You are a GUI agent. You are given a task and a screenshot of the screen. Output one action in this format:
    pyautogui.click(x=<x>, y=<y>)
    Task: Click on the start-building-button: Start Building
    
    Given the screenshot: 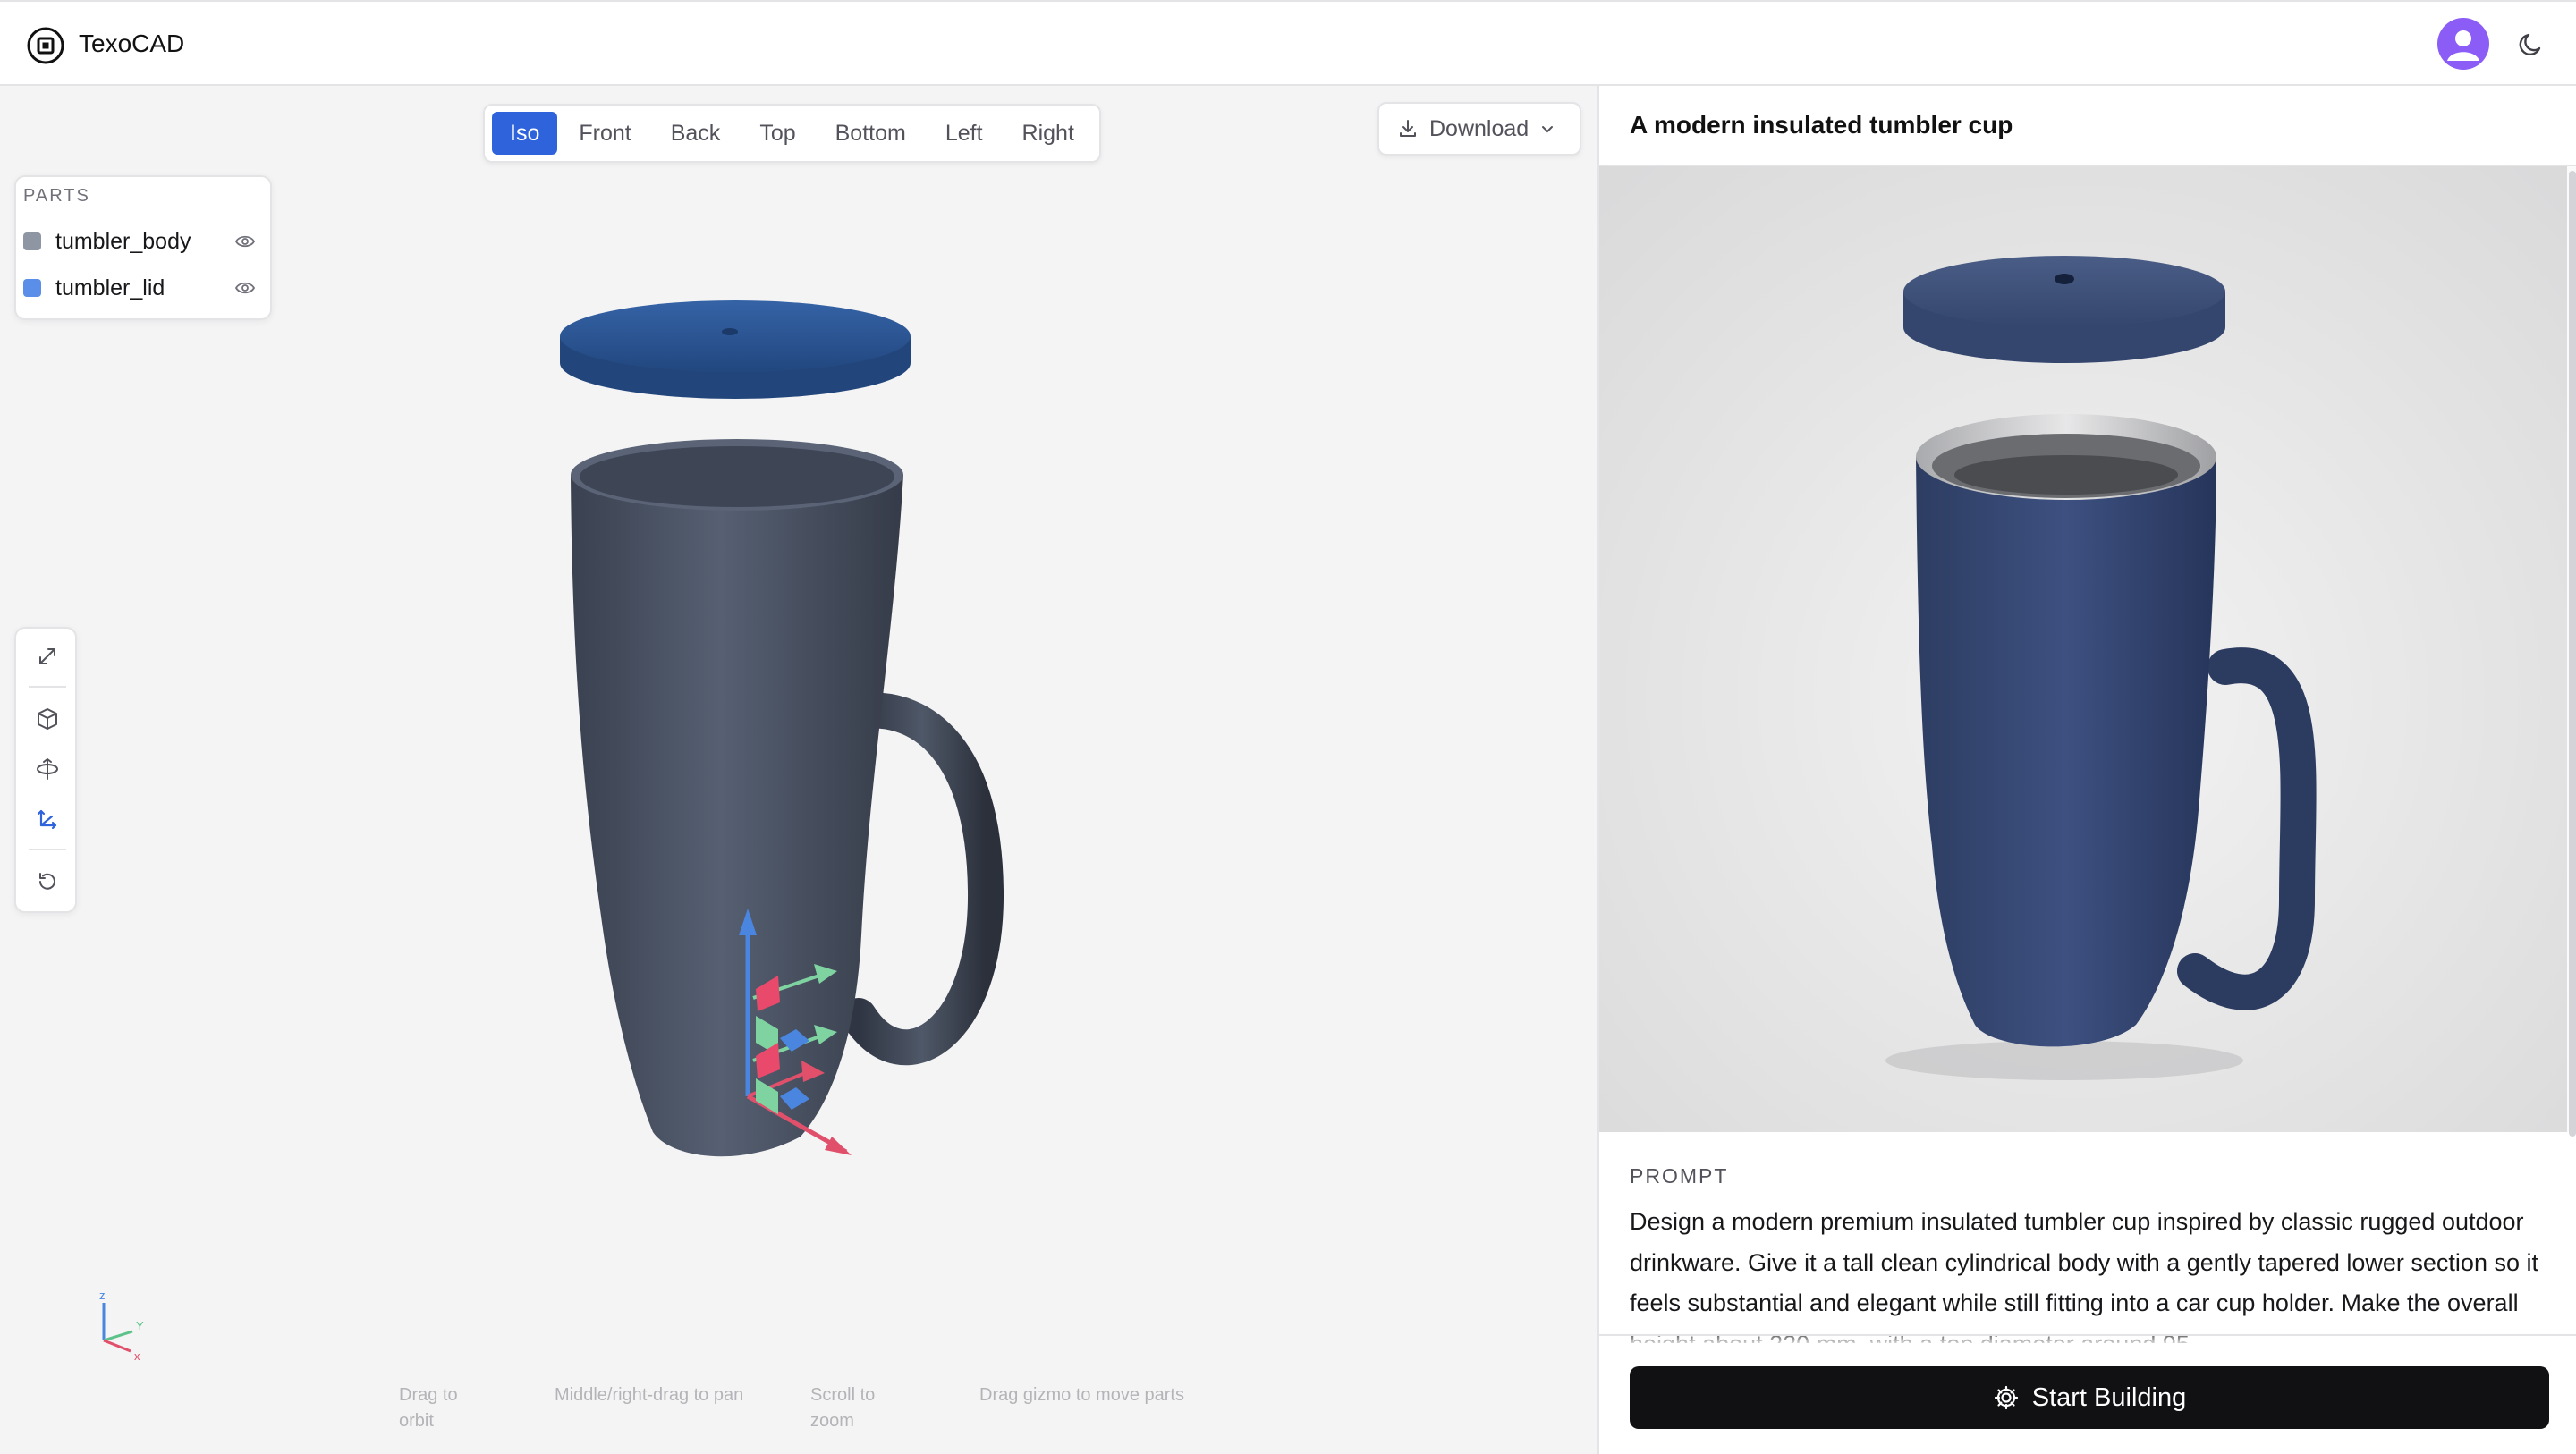 What is the action you would take?
    pyautogui.click(x=2089, y=1398)
    